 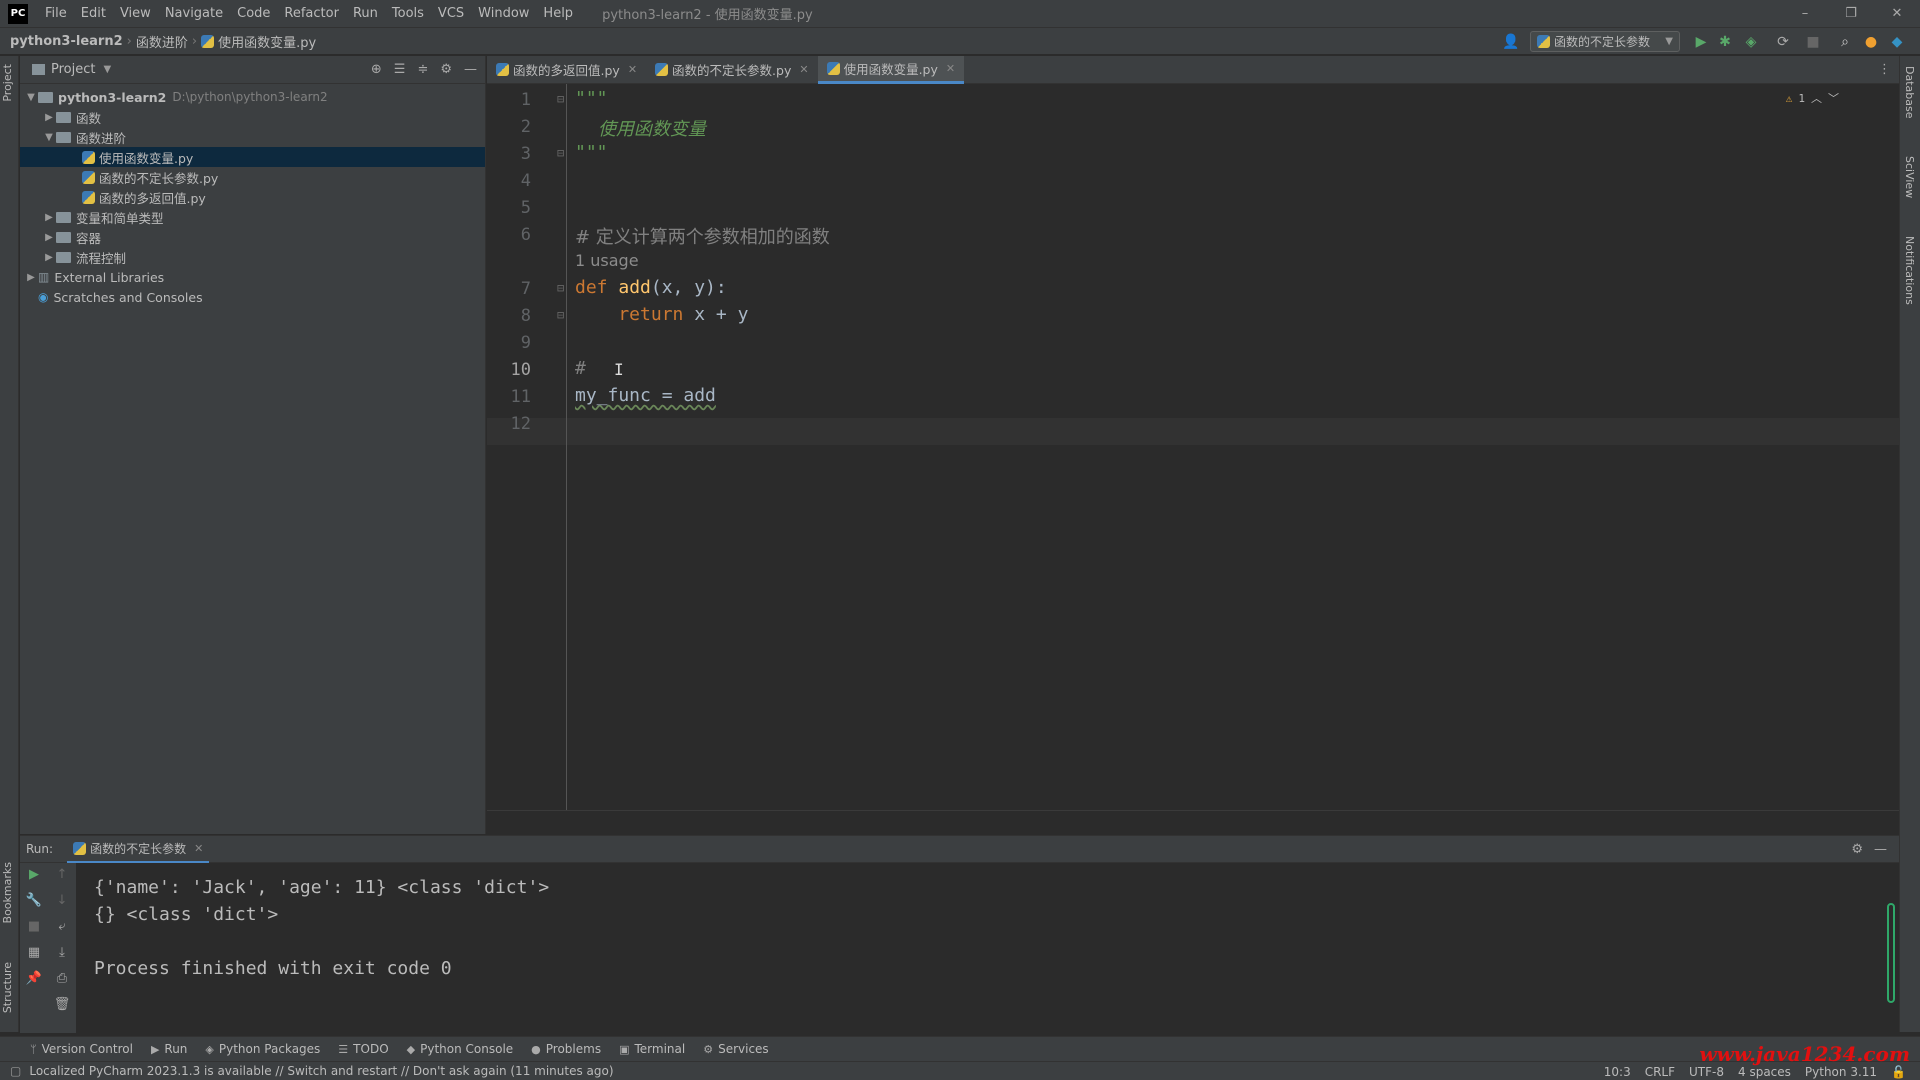 I want to click on tree-item-folder: ▶ 流程控制, so click(x=252, y=257).